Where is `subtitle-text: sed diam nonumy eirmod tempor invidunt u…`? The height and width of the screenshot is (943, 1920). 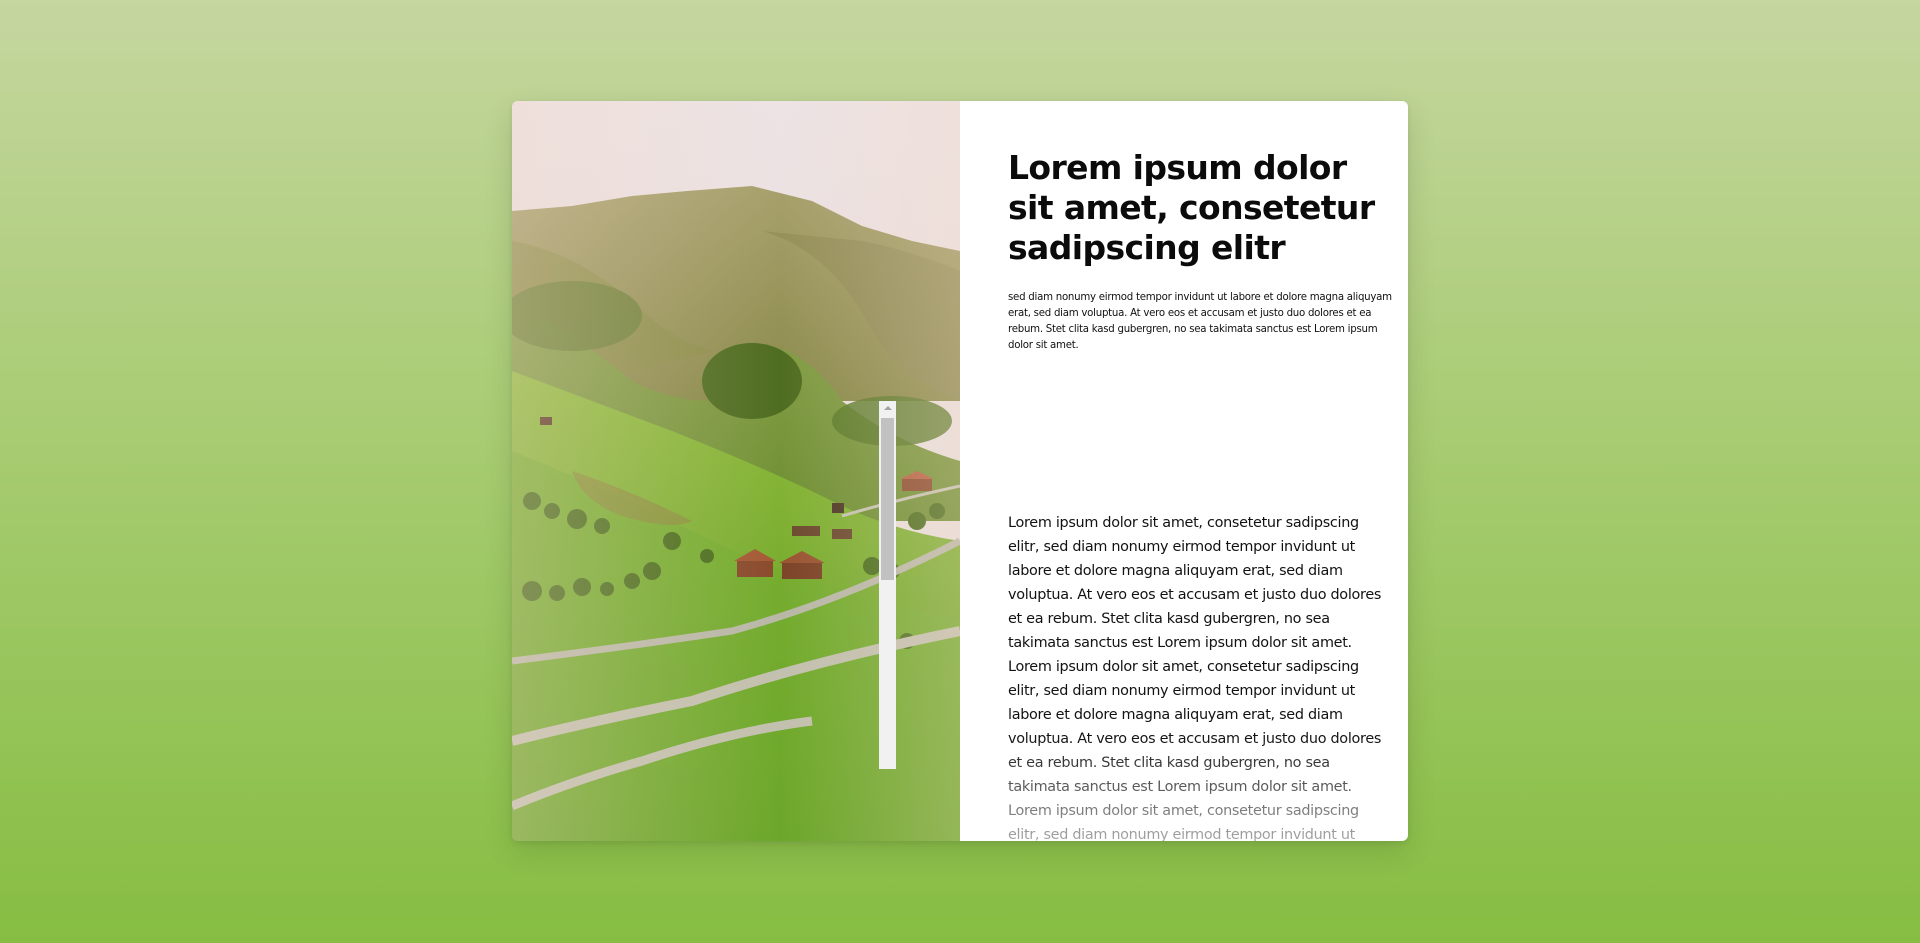
subtitle-text: sed diam nonumy eirmod tempor invidunt u… is located at coordinates (1200, 321).